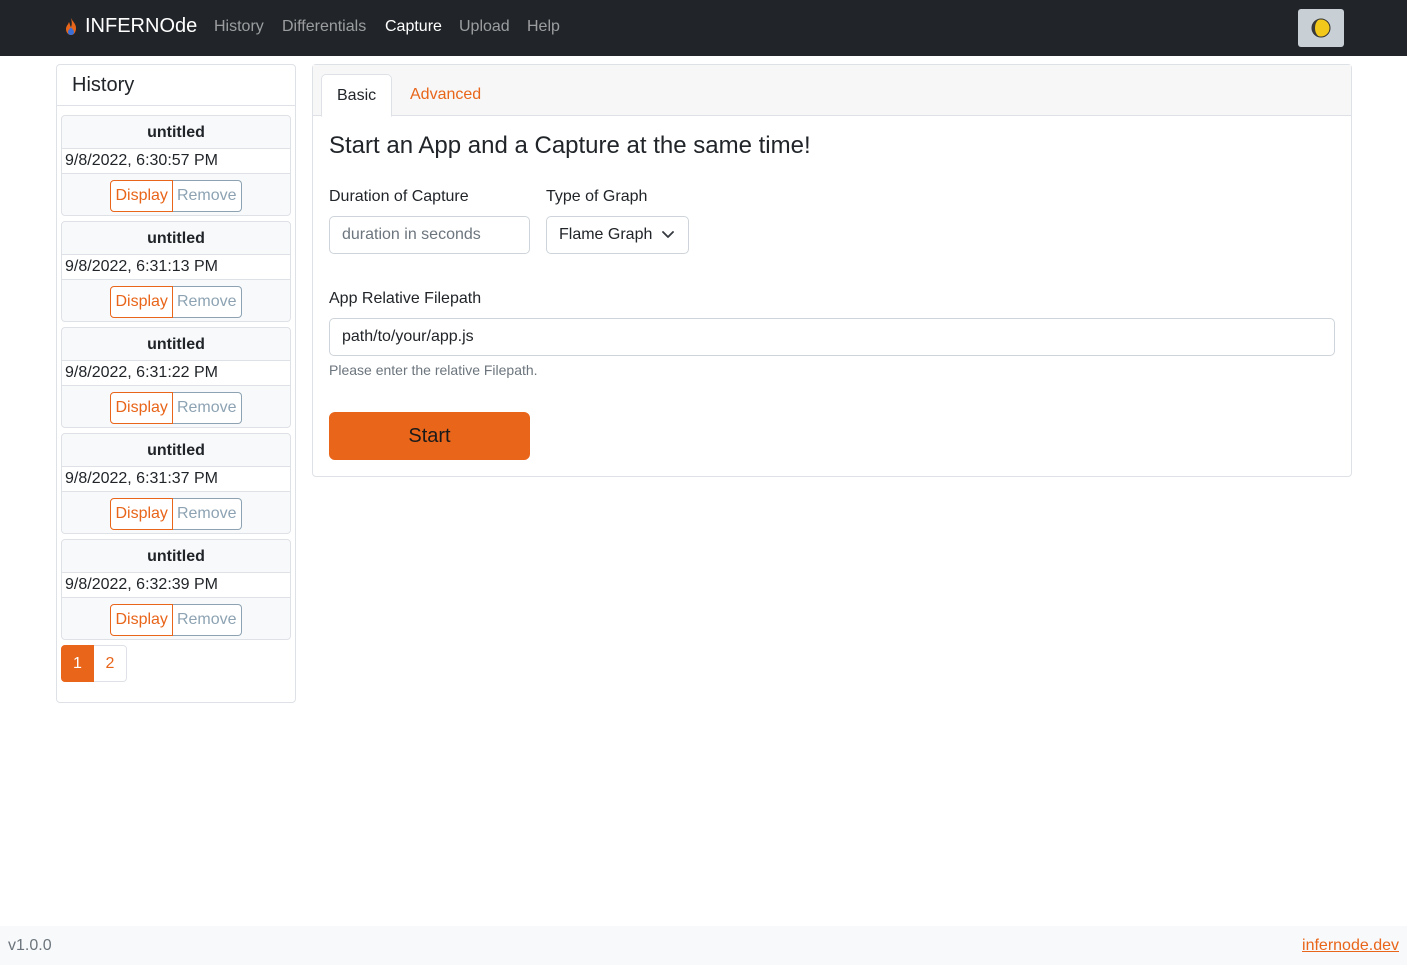 The image size is (1407, 965). Describe the element at coordinates (176, 267) in the screenshot. I see `history-item-time: 9/8/2022, 6:31:13 PM` at that location.